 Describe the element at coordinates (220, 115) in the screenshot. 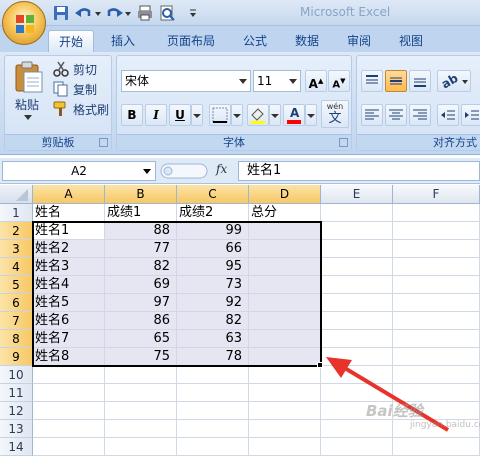

I see `border-button` at that location.